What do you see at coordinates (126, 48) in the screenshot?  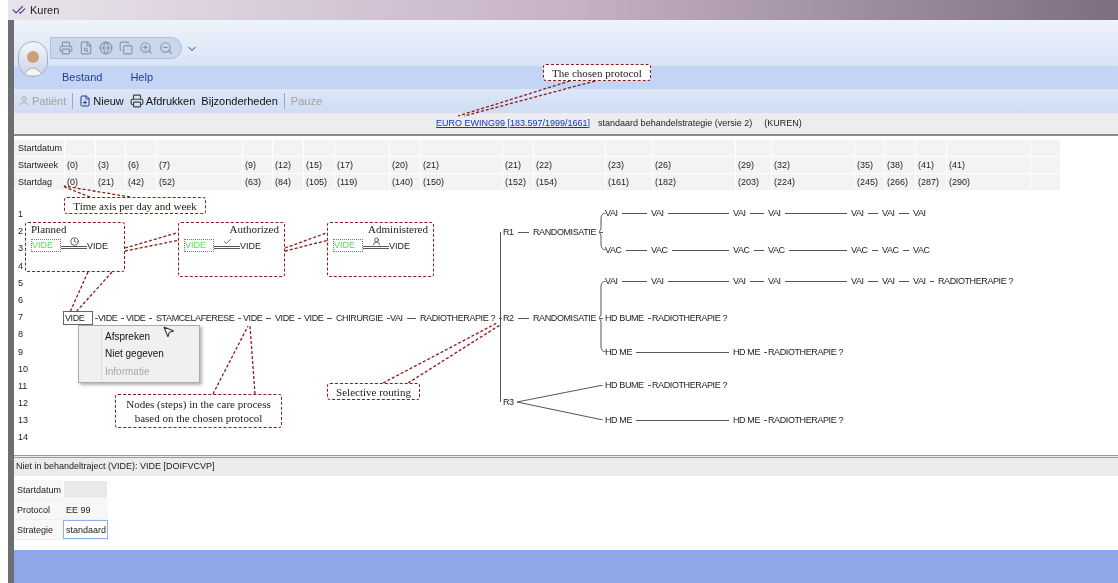 I see `copy-icon` at bounding box center [126, 48].